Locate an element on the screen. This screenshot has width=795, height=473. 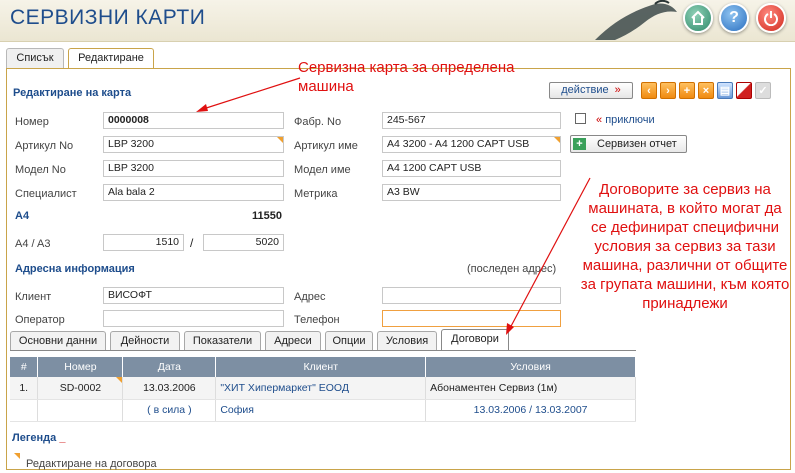
label-phone: Телефон is located at coordinates (317, 320).